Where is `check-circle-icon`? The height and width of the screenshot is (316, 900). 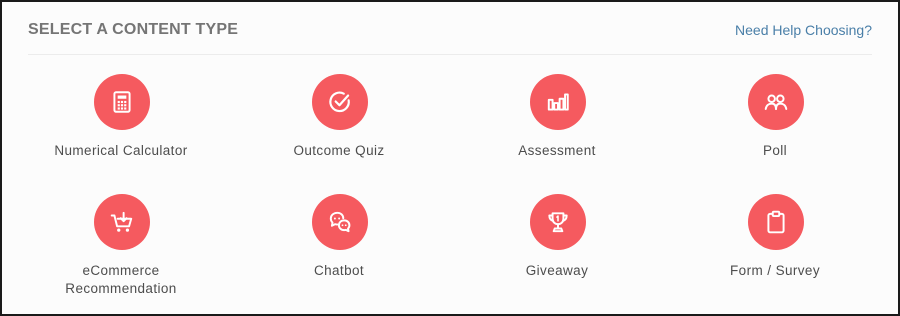 check-circle-icon is located at coordinates (340, 102).